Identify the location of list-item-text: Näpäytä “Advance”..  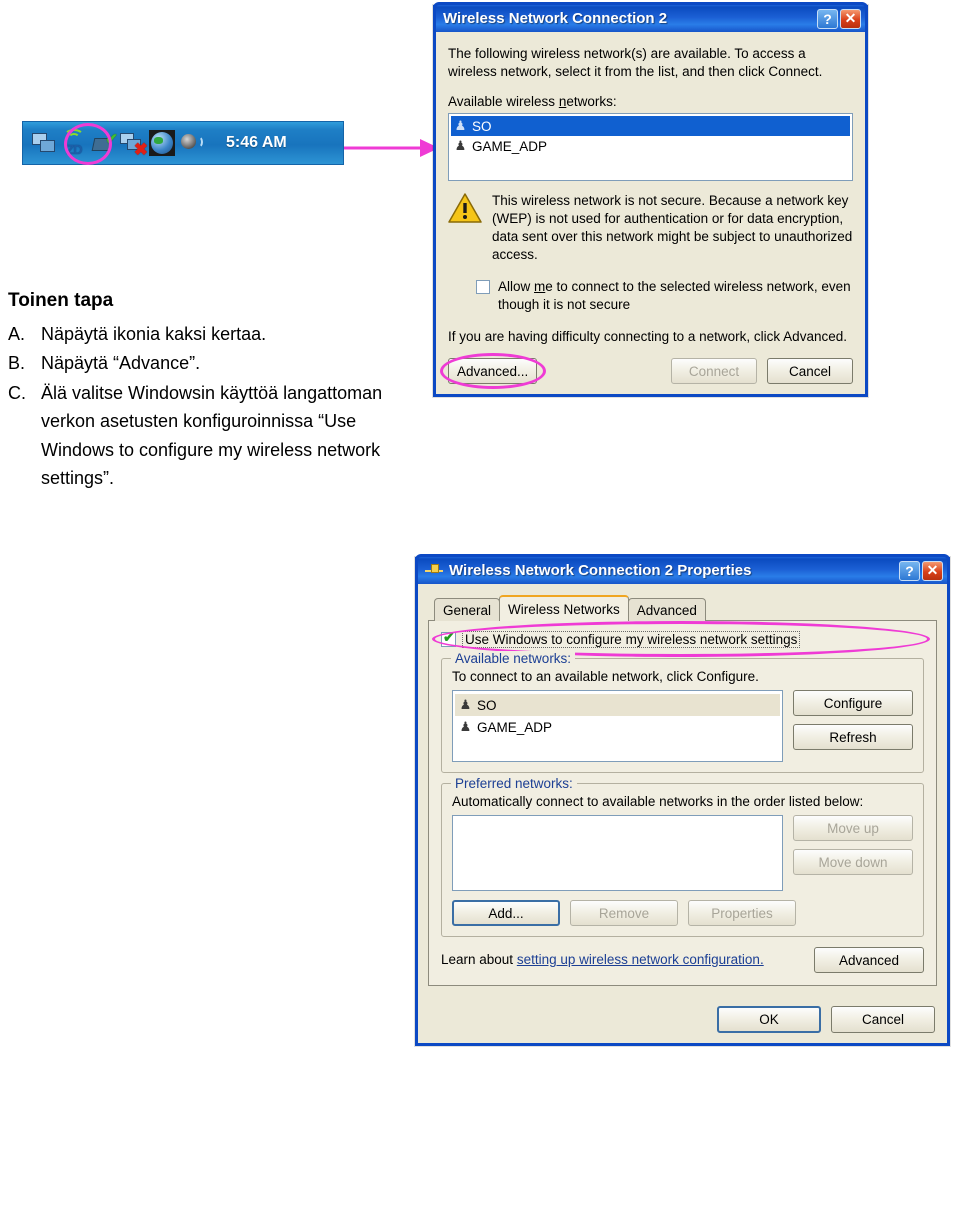
(121, 363).